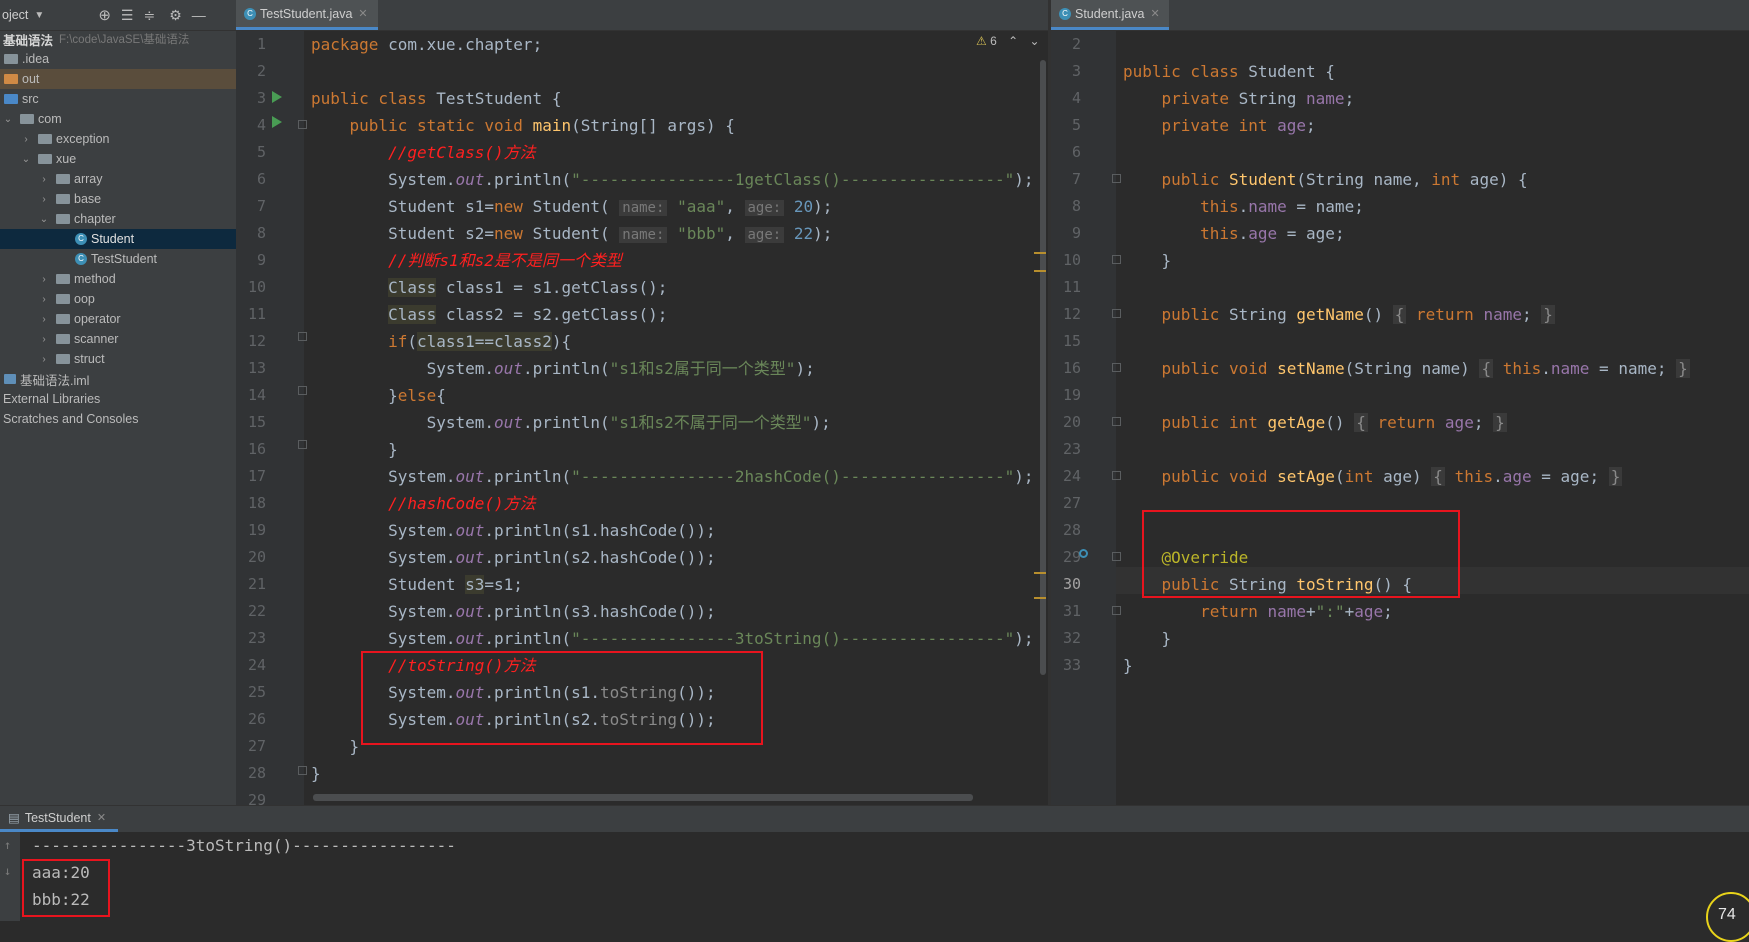 Image resolution: width=1749 pixels, height=942 pixels. What do you see at coordinates (11, 99) in the screenshot?
I see `source-folder-icon` at bounding box center [11, 99].